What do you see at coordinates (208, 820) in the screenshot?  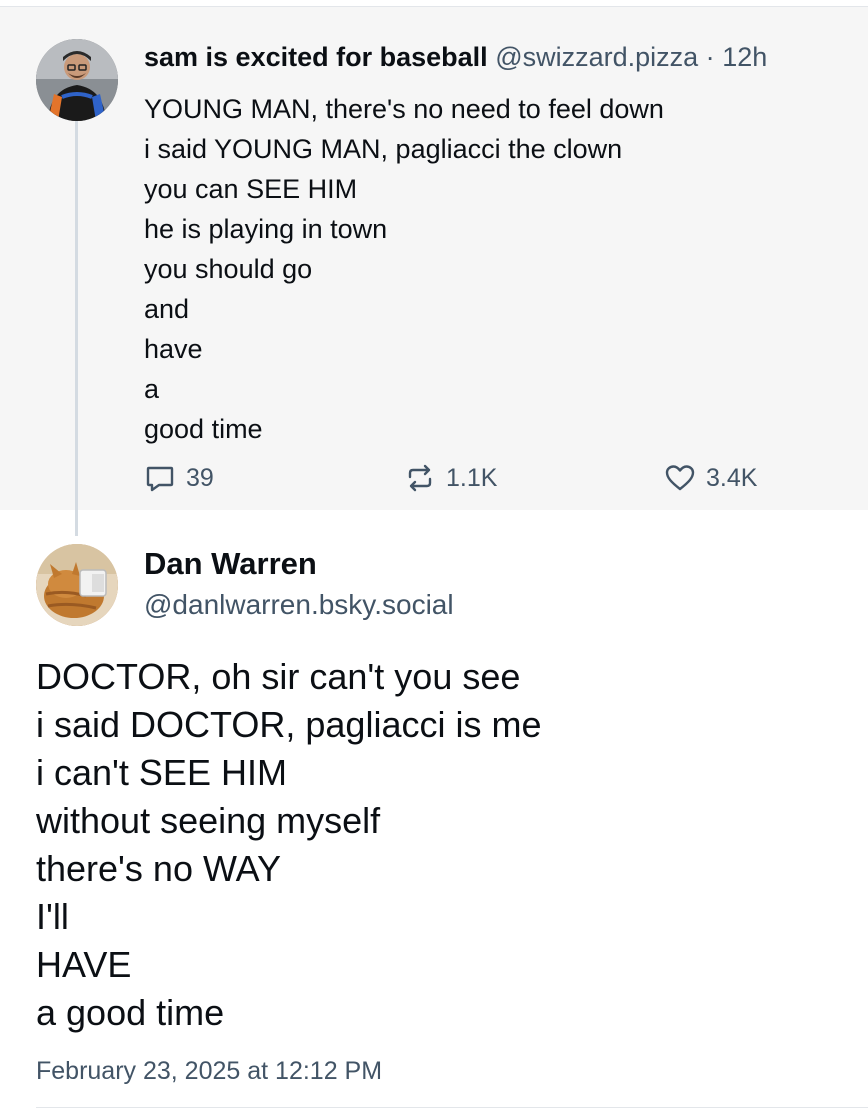 I see `reply-line: without seeing myself` at bounding box center [208, 820].